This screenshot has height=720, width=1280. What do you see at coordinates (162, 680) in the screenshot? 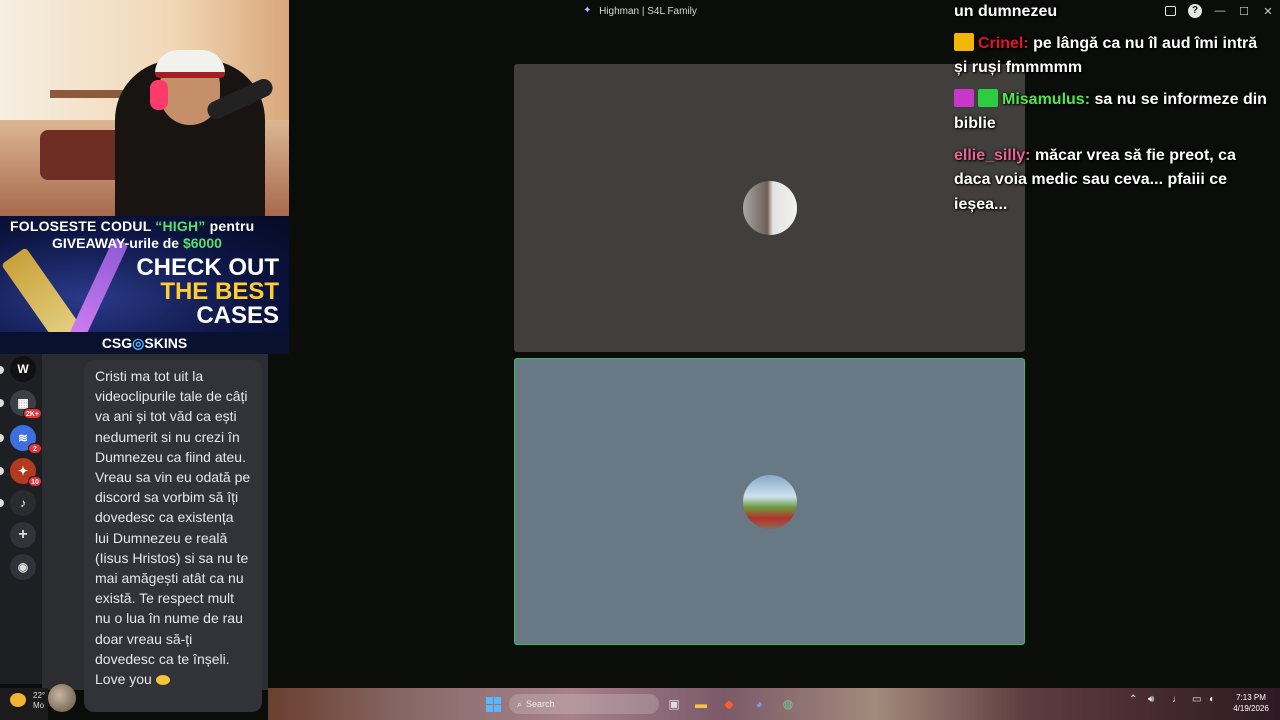
I see `heart-hands-emoji-icon` at bounding box center [162, 680].